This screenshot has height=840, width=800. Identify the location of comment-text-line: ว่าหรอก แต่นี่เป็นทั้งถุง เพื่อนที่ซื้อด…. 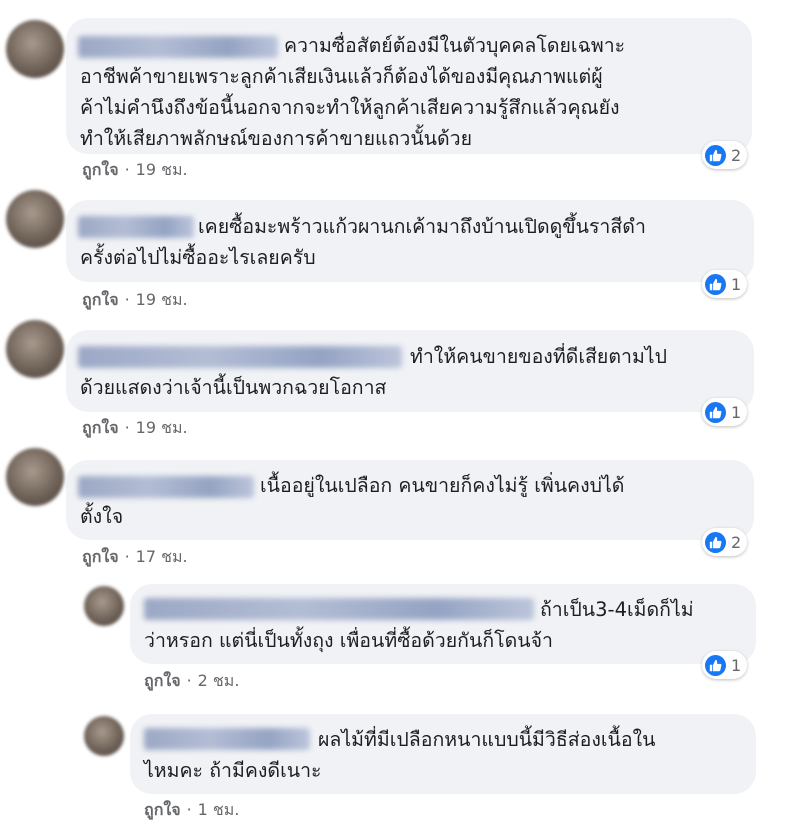
(348, 640).